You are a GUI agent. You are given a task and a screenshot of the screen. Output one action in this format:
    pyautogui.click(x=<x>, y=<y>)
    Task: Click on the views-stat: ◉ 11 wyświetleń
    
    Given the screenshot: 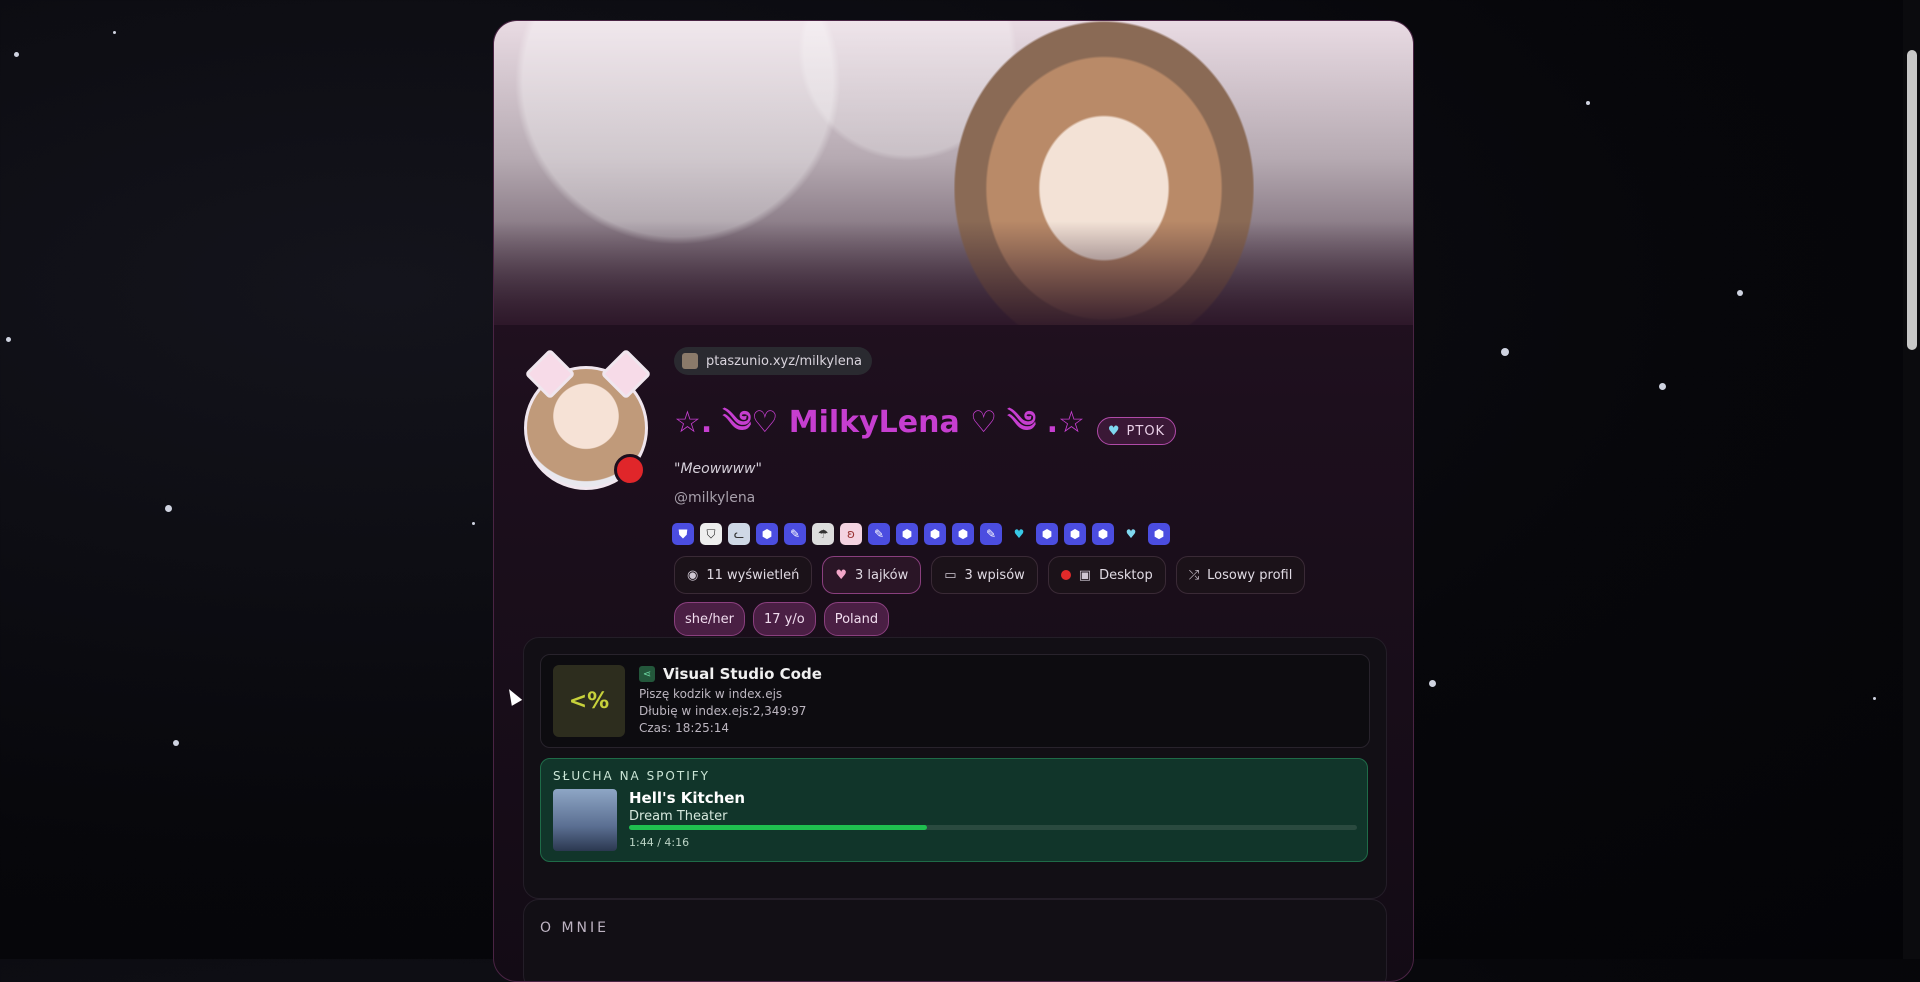 What is the action you would take?
    pyautogui.click(x=743, y=575)
    